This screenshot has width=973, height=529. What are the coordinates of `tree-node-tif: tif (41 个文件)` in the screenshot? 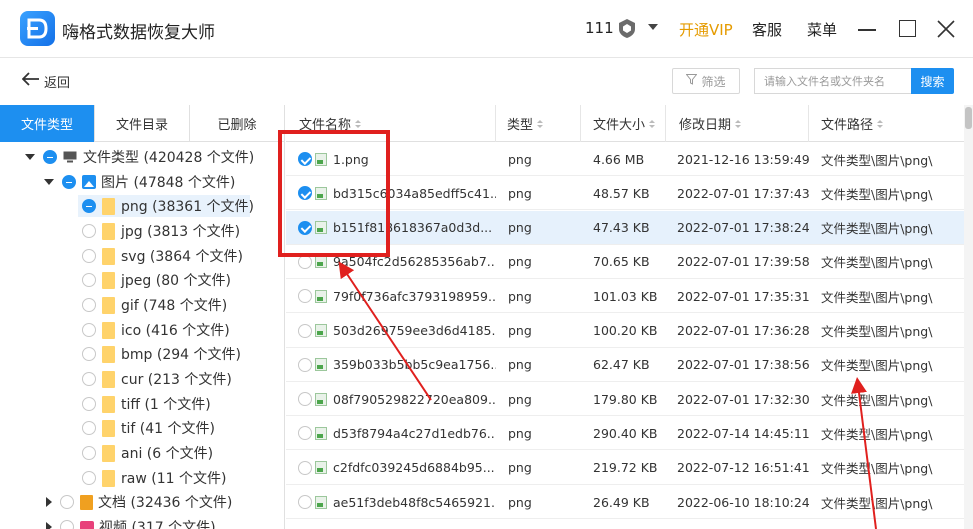 It's located at (148, 428).